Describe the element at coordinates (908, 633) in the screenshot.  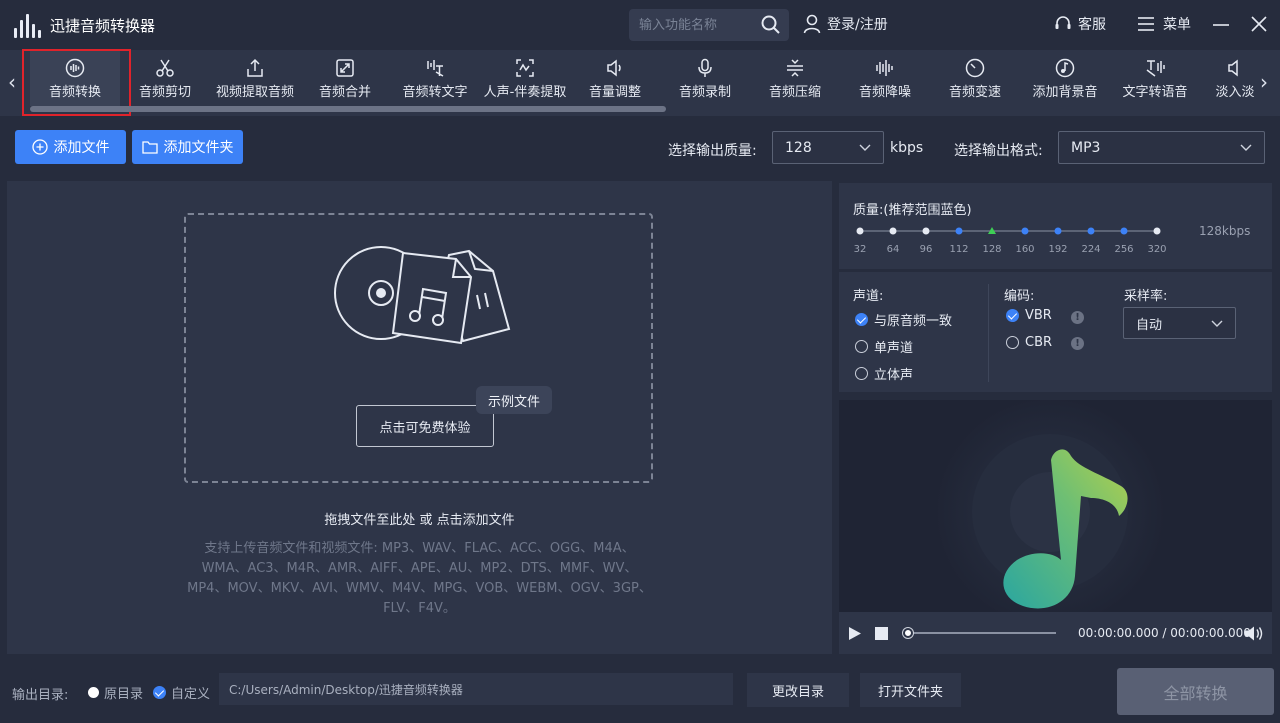
I see `playback-progress-knob` at that location.